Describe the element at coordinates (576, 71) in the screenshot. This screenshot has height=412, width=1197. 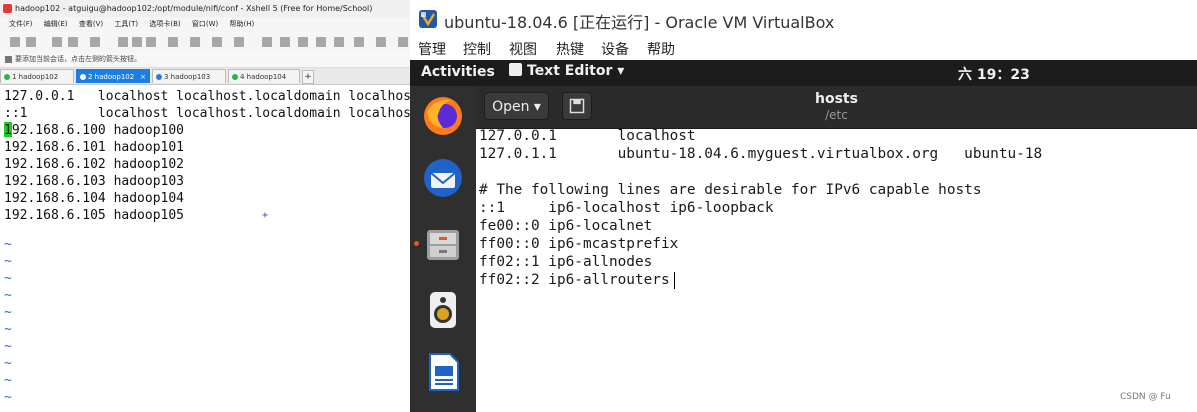
I see `app-menu-label: Text Editor ▾` at that location.